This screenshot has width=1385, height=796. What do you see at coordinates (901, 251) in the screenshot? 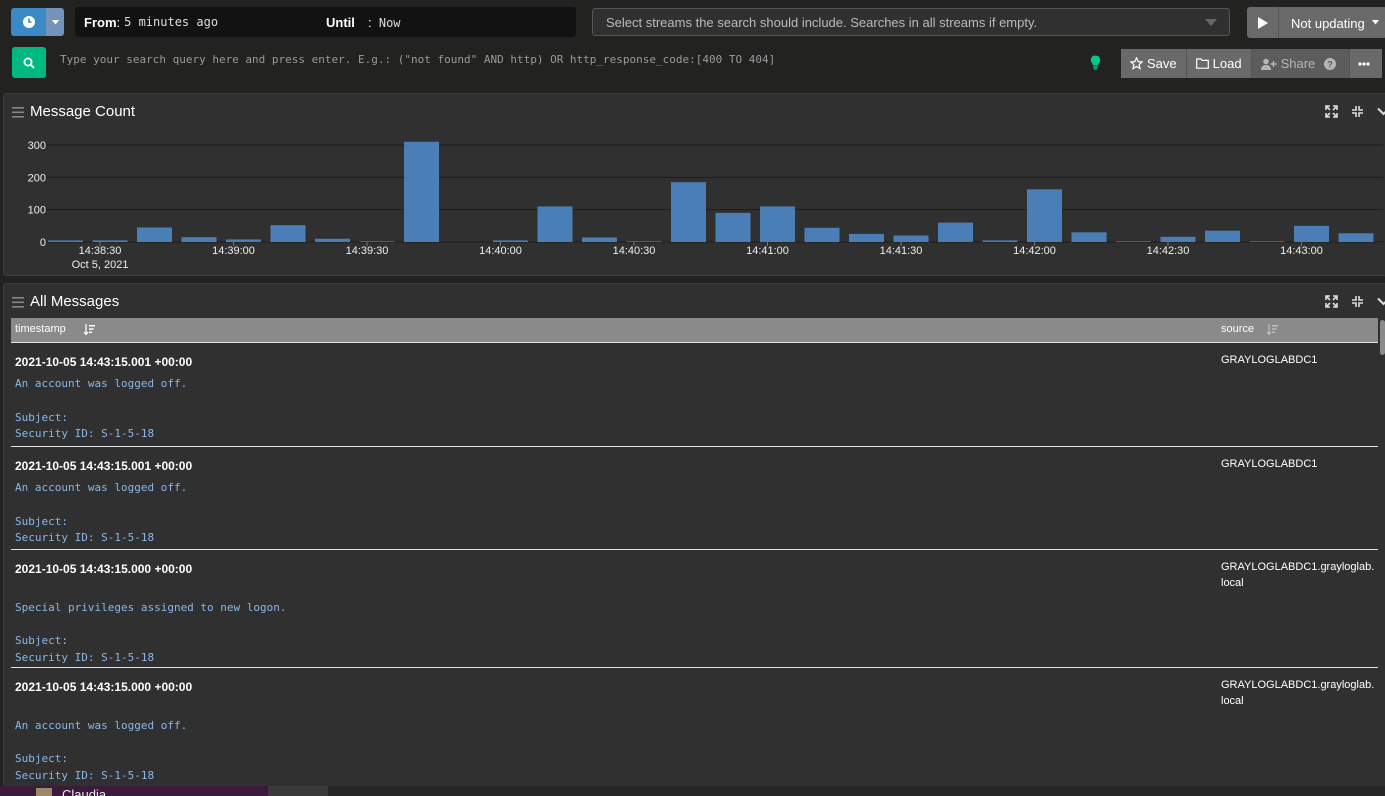
I see `x-tick-label: 14:41:30` at bounding box center [901, 251].